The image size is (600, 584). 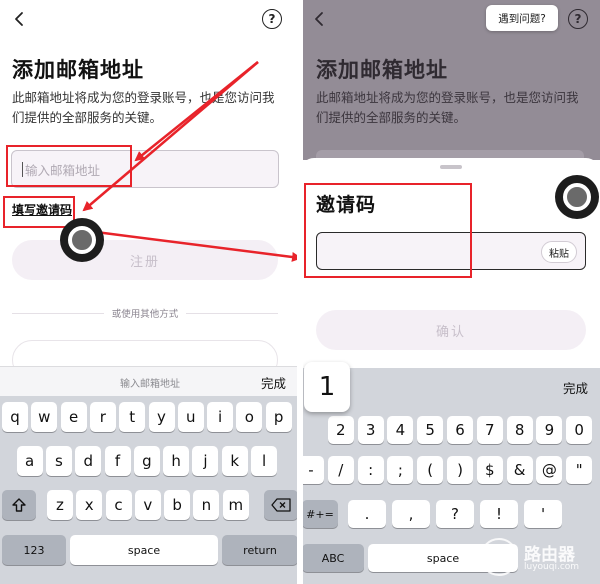 What do you see at coordinates (559, 252) in the screenshot?
I see `paste-button: 粘贴` at bounding box center [559, 252].